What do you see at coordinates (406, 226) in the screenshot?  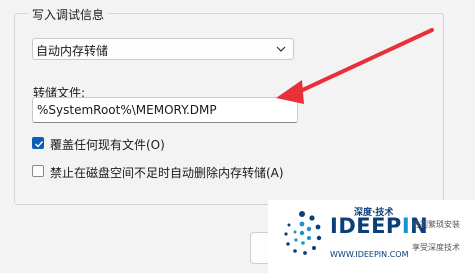 I see `watermark-brand-i: I` at bounding box center [406, 226].